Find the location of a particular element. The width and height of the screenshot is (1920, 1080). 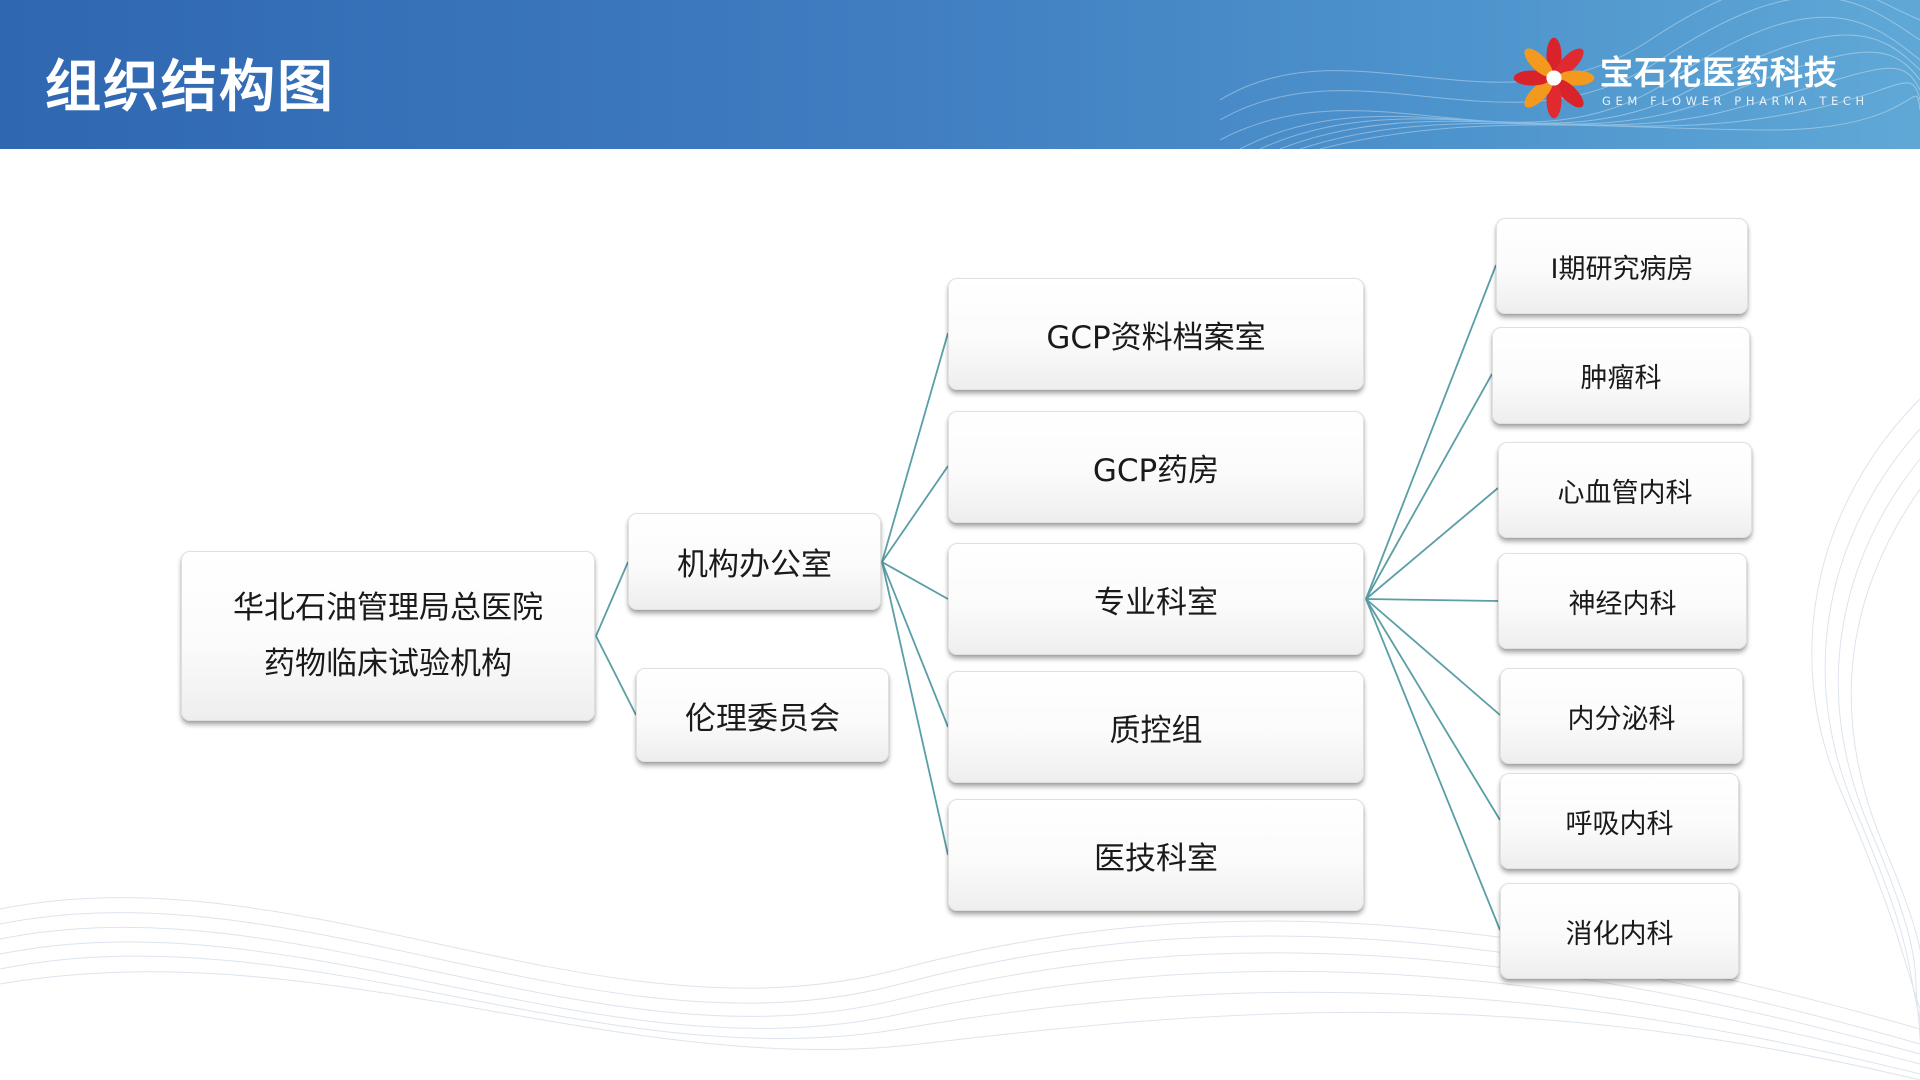

org-node-respiratory-label: 呼吸内科 is located at coordinates (1619, 824).